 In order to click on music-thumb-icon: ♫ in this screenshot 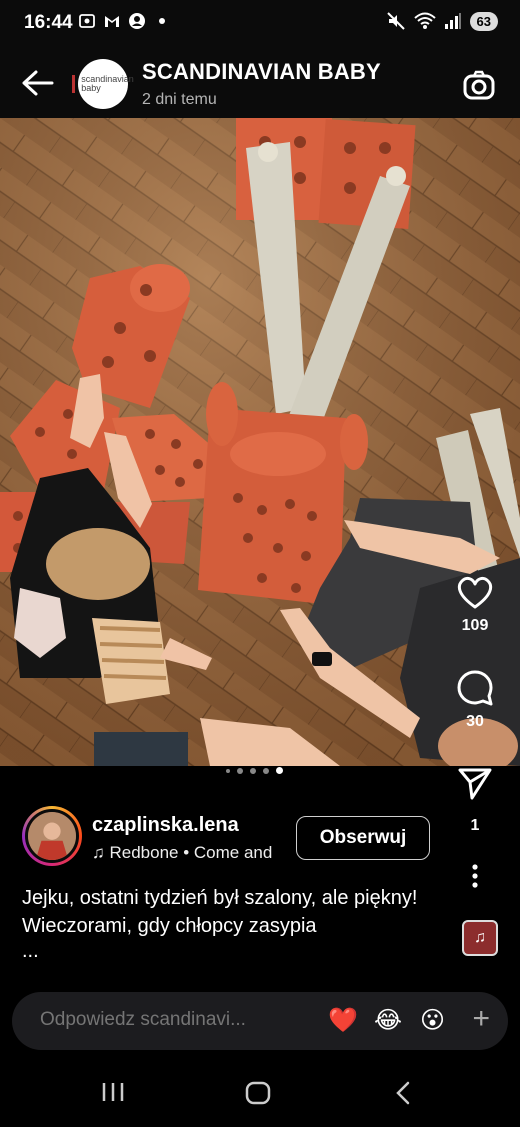, I will do `click(480, 937)`.